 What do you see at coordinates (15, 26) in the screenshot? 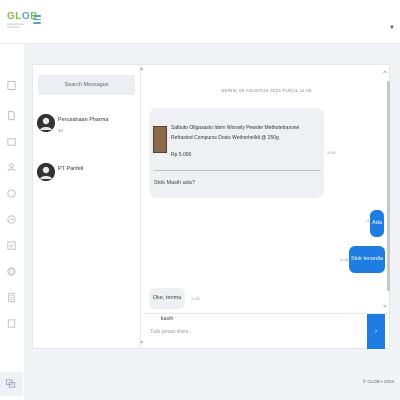
I see `logo-subtitle: Global Pharma Commerce` at bounding box center [15, 26].